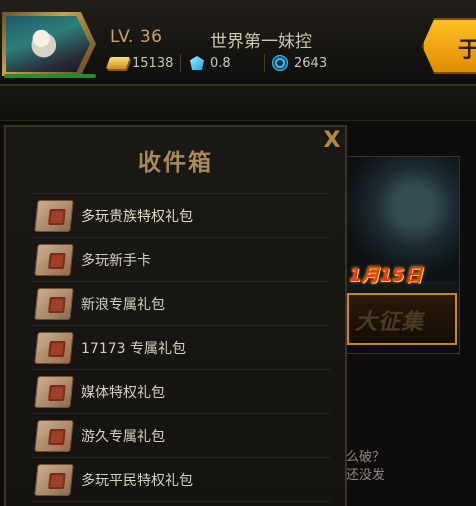  I want to click on background-text-line: 还没发, so click(366, 475).